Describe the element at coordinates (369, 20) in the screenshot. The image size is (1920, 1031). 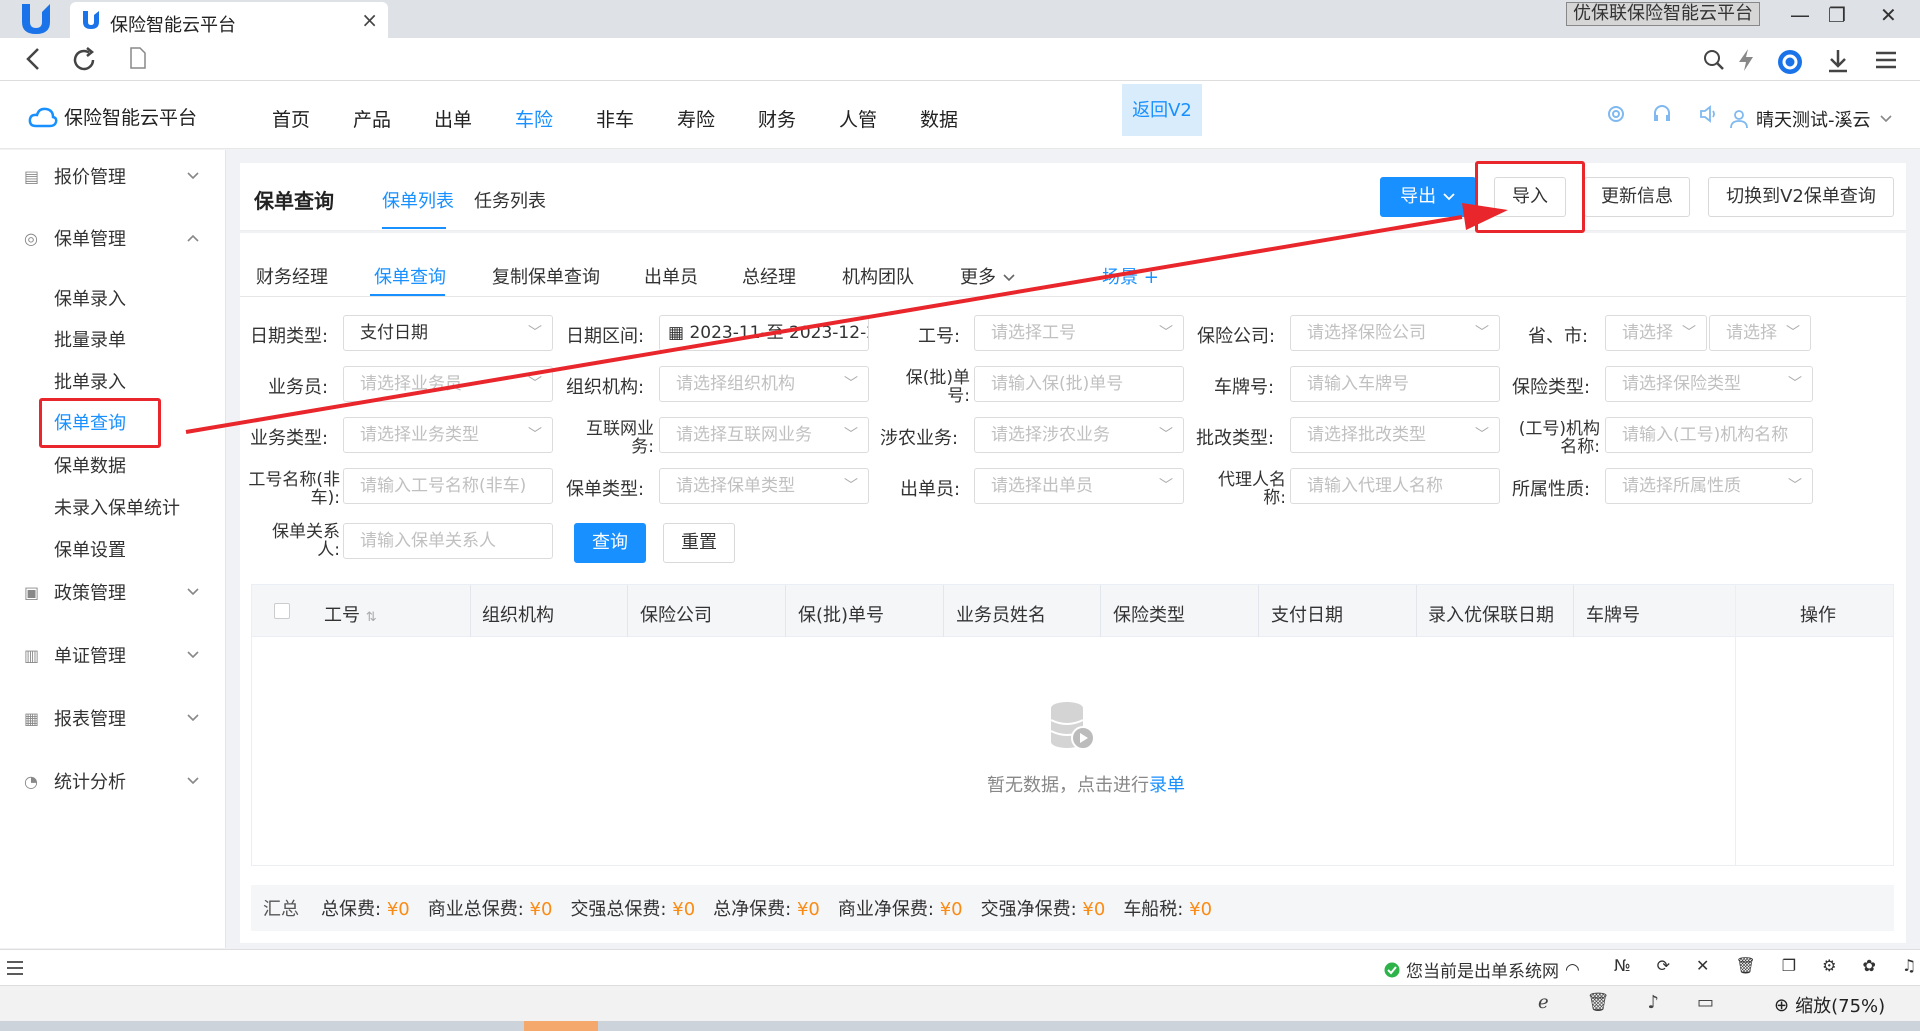
I see `tab-close-icon: ×` at that location.